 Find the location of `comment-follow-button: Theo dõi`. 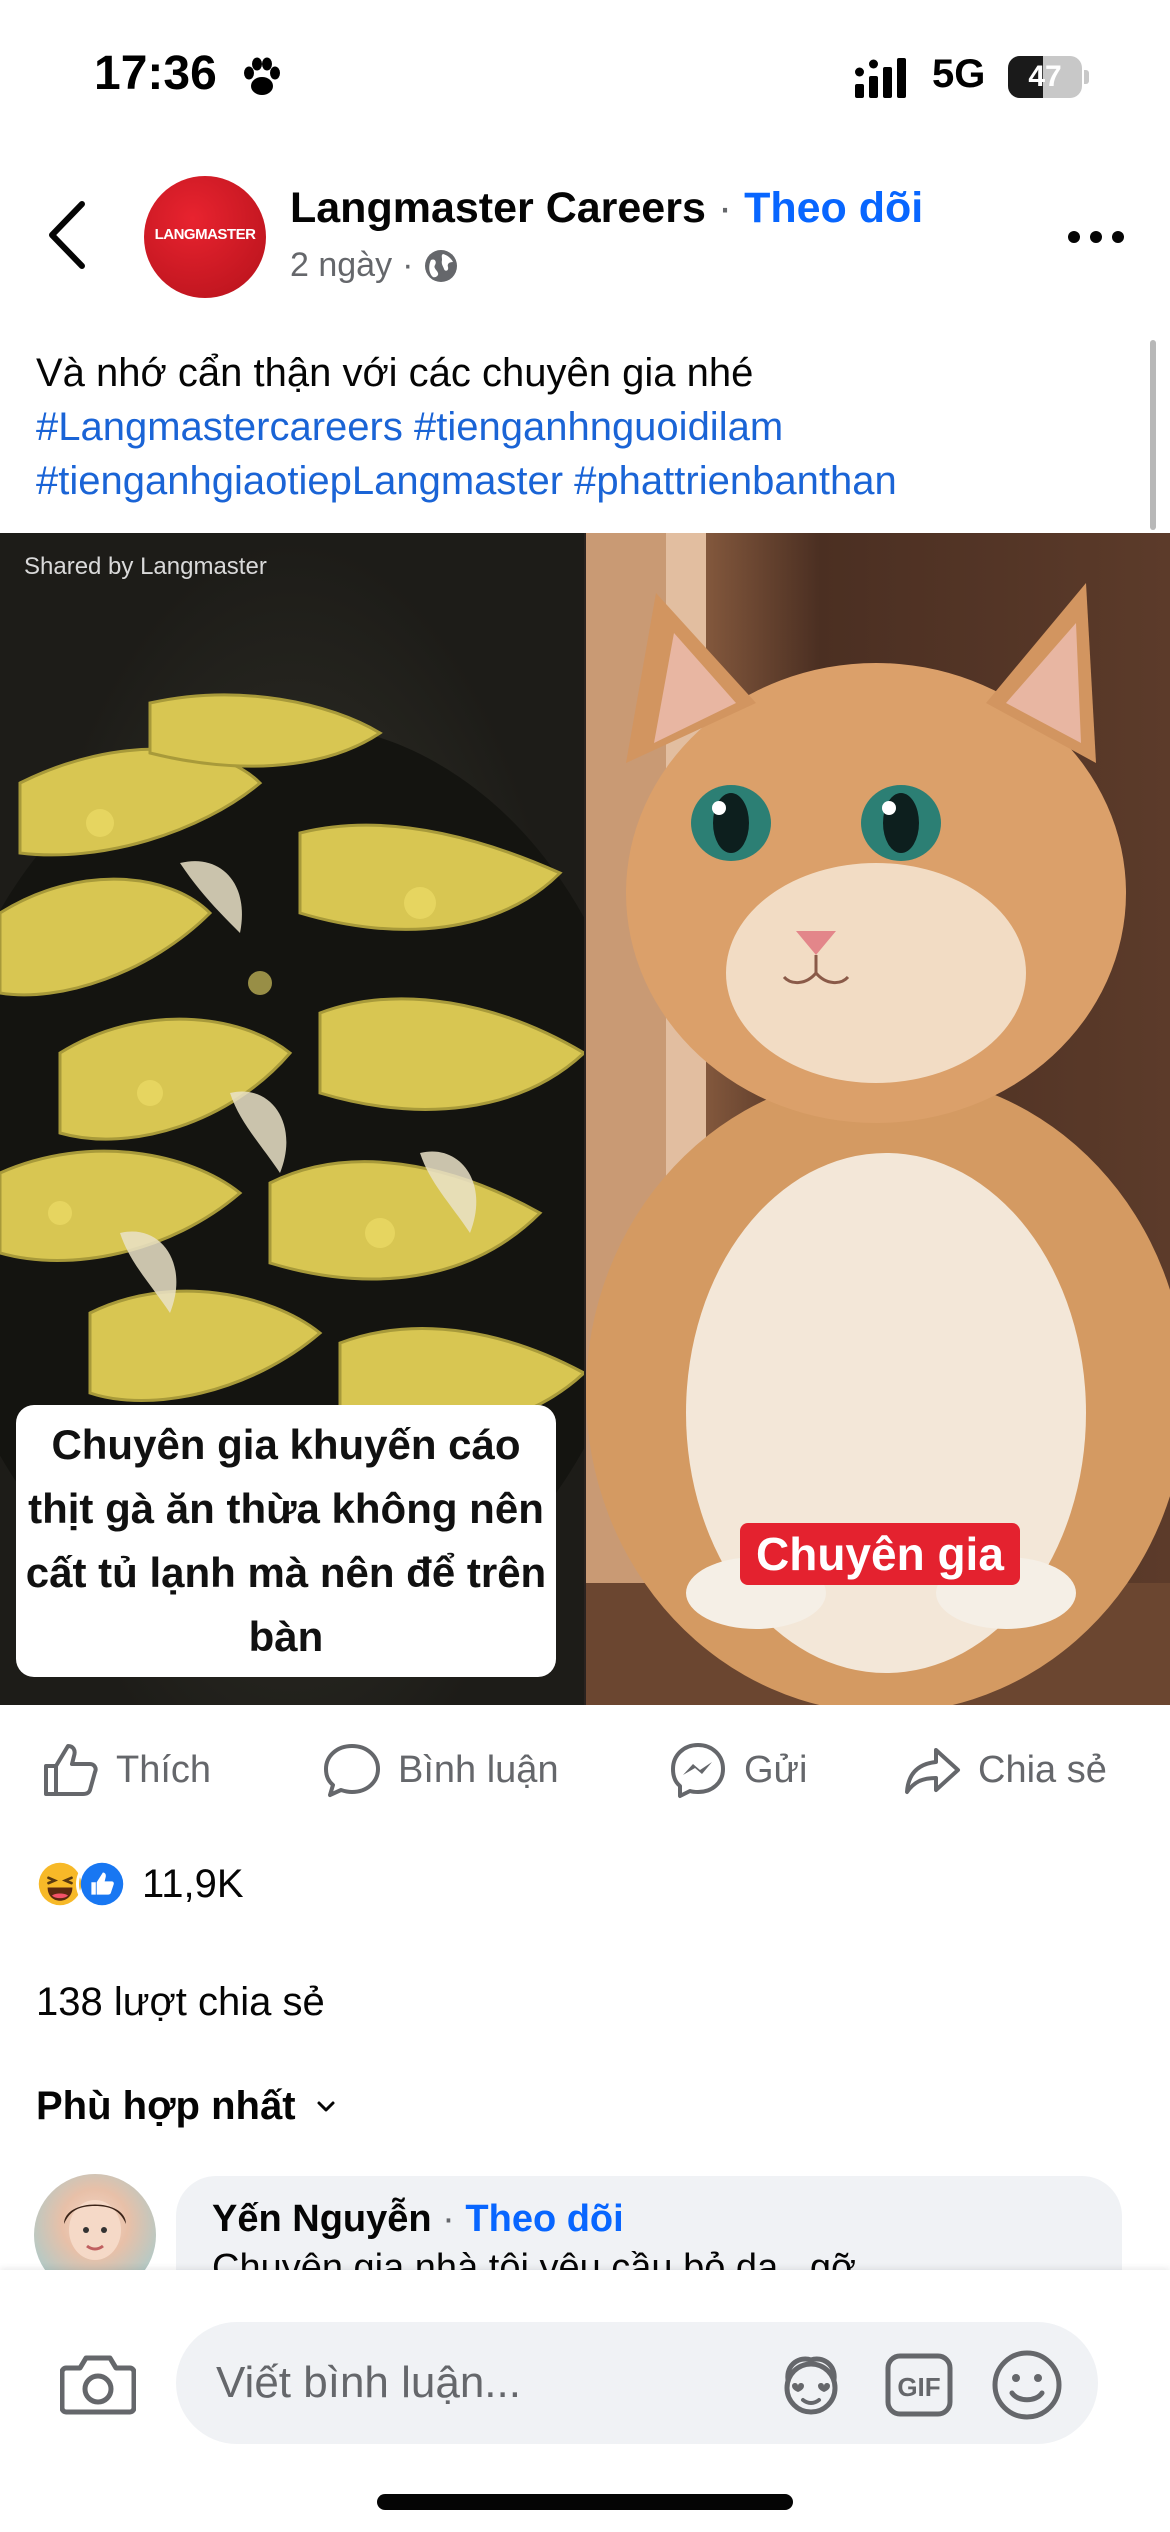

comment-follow-button: Theo dõi is located at coordinates (544, 2219).